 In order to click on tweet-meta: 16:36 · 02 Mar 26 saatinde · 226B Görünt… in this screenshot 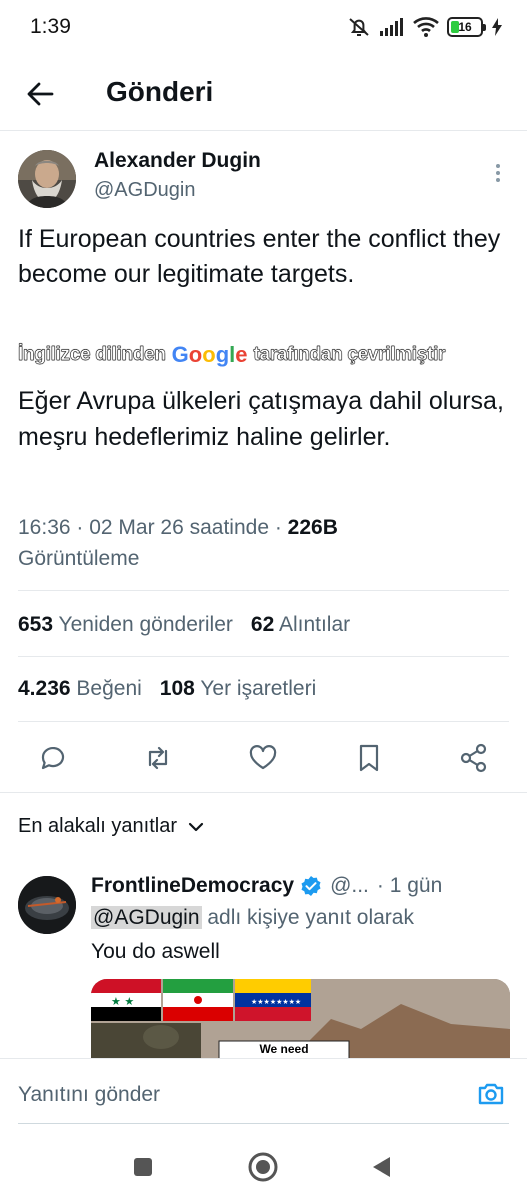, I will do `click(263, 543)`.